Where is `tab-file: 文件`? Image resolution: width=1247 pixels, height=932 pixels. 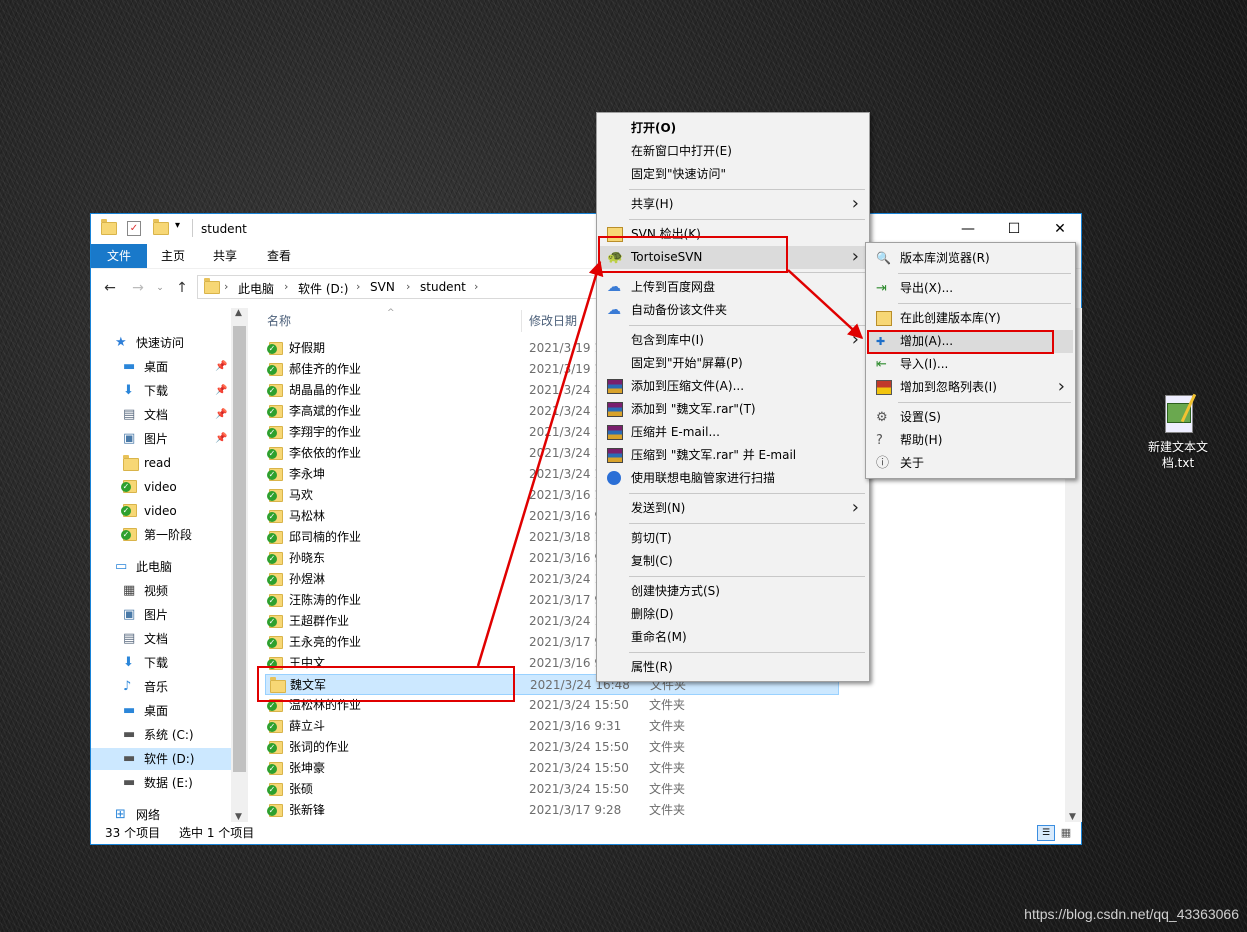
tab-file: 文件 is located at coordinates (119, 256).